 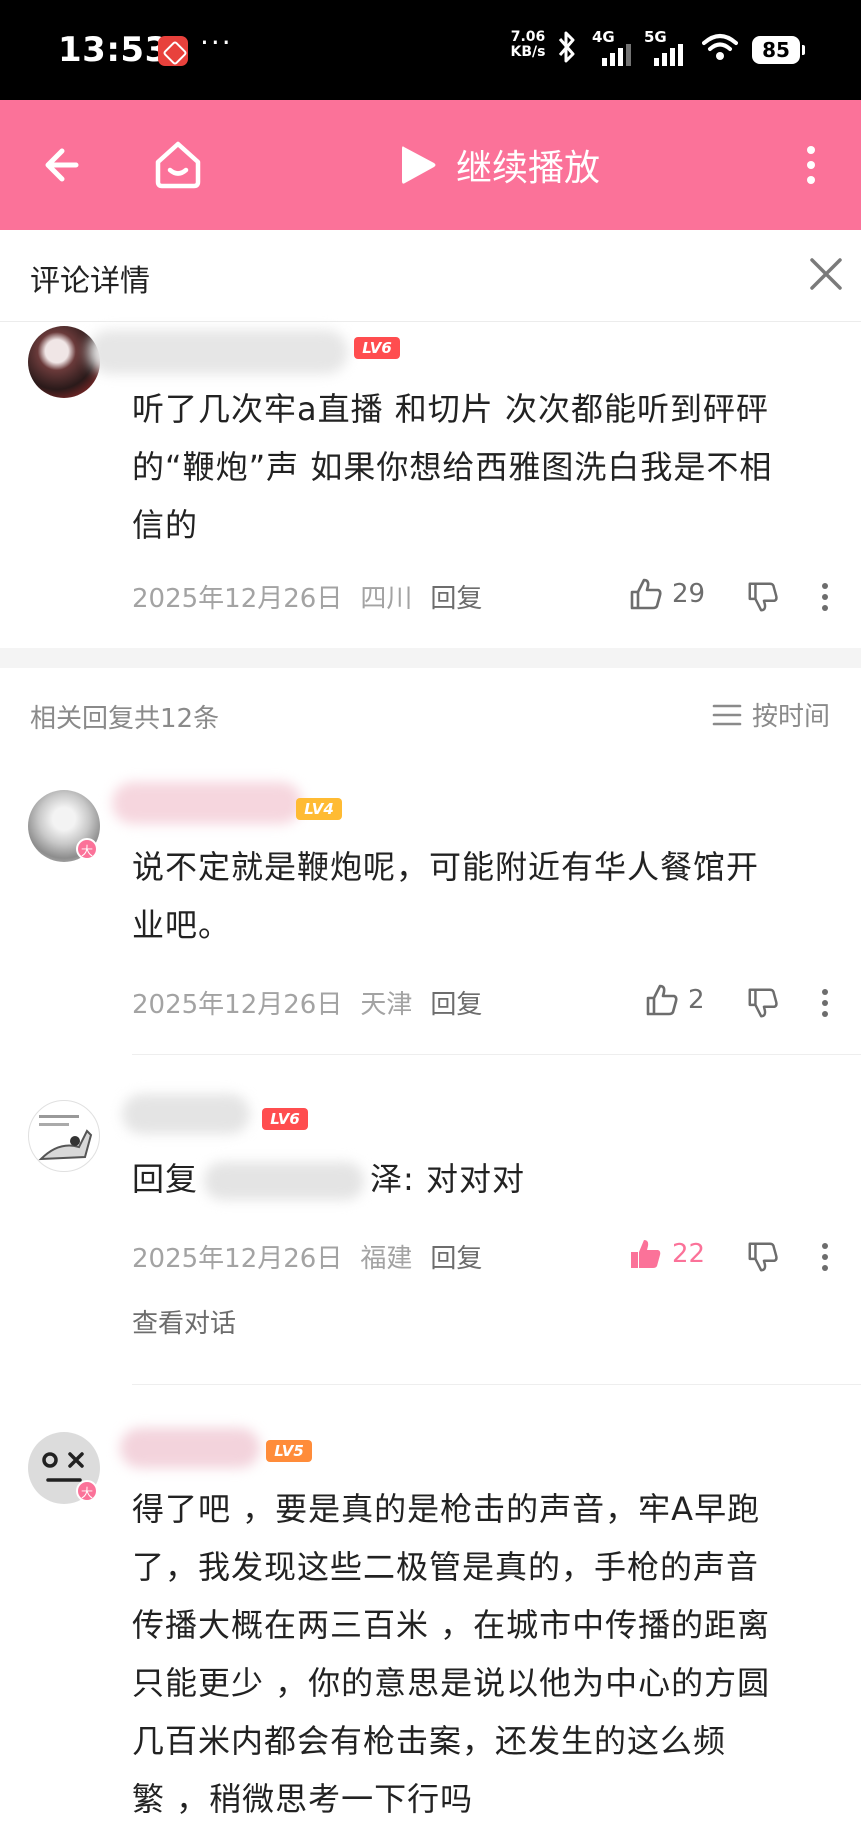 What do you see at coordinates (165, 1179) in the screenshot?
I see `reply-prefix: 回复` at bounding box center [165, 1179].